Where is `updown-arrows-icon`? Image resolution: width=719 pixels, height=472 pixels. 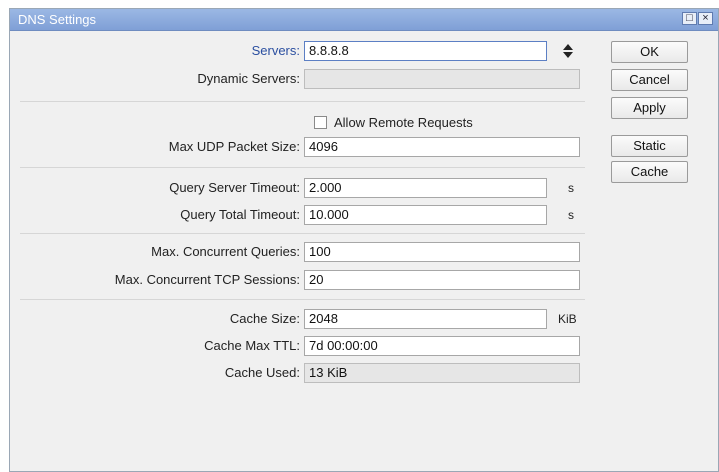 updown-arrows-icon is located at coordinates (568, 51).